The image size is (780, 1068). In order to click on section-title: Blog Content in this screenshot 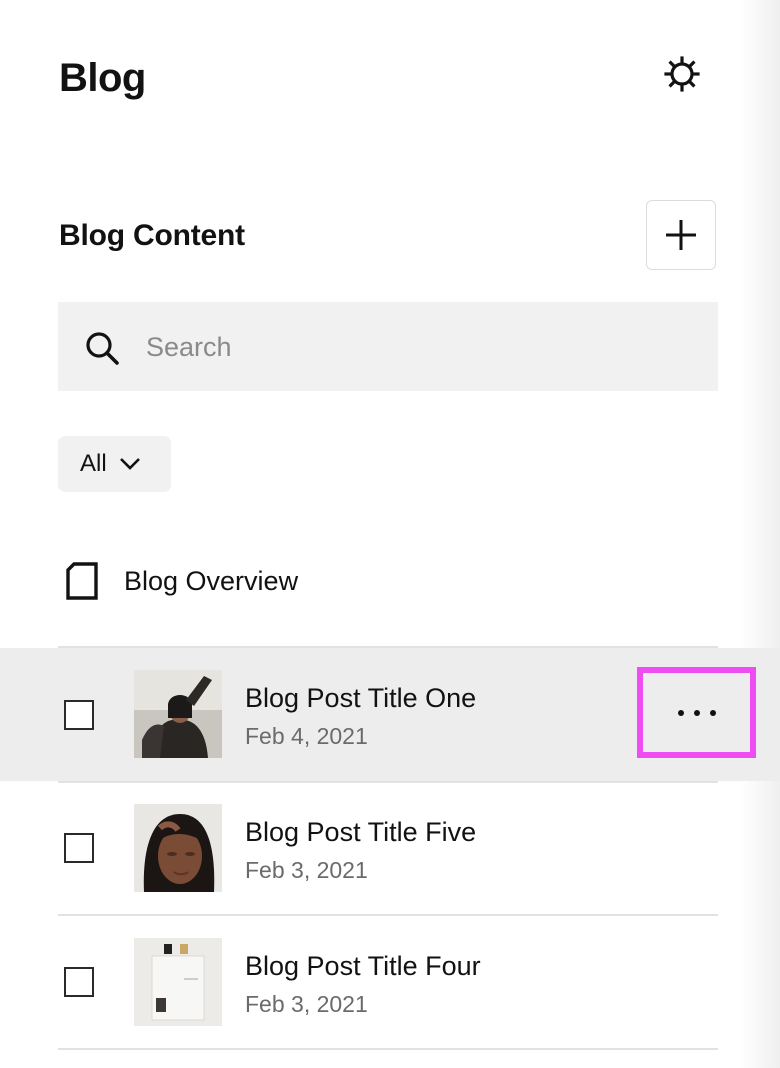, I will do `click(152, 235)`.